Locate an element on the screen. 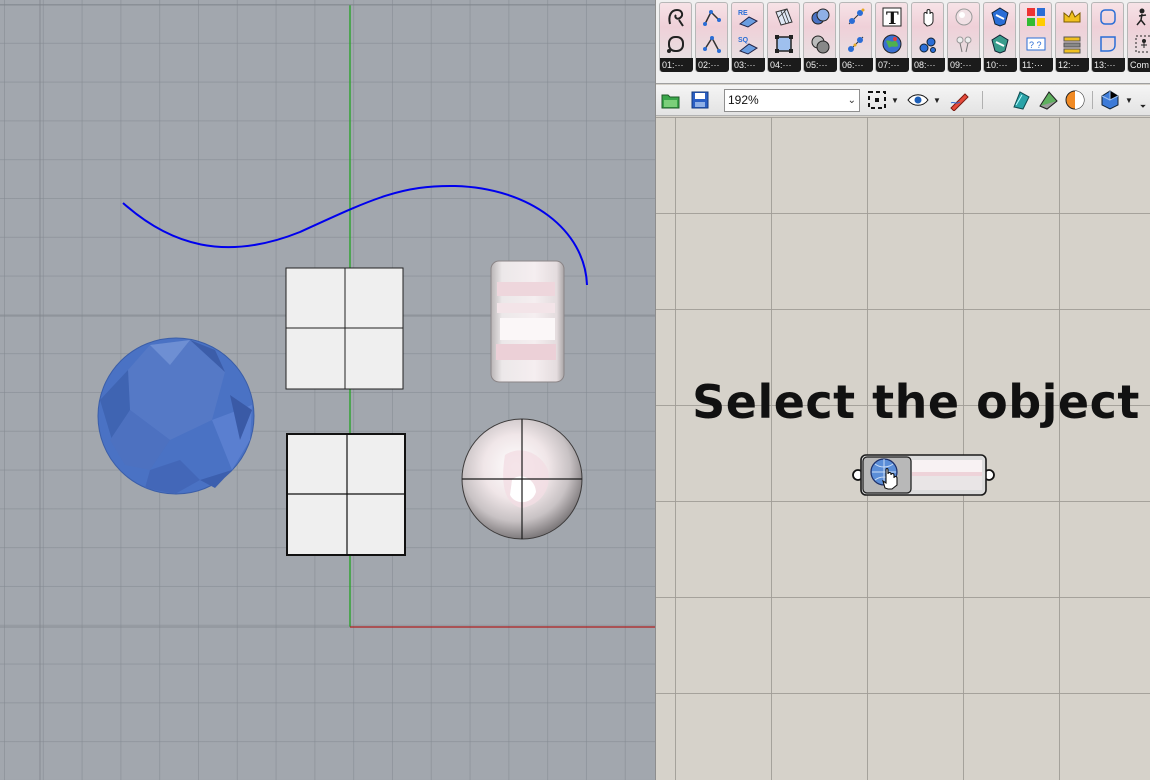 The height and width of the screenshot is (780, 1150). zoom-extents-dropdown-icon: ▼ is located at coordinates (895, 100).